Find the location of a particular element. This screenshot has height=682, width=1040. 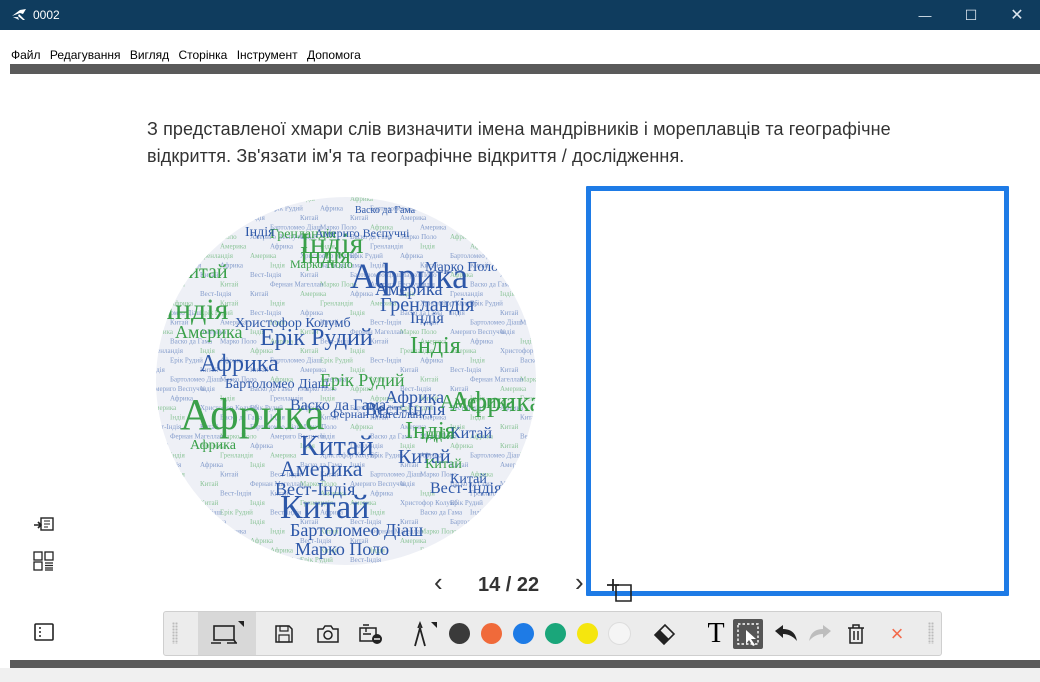

save-button is located at coordinates (284, 633).